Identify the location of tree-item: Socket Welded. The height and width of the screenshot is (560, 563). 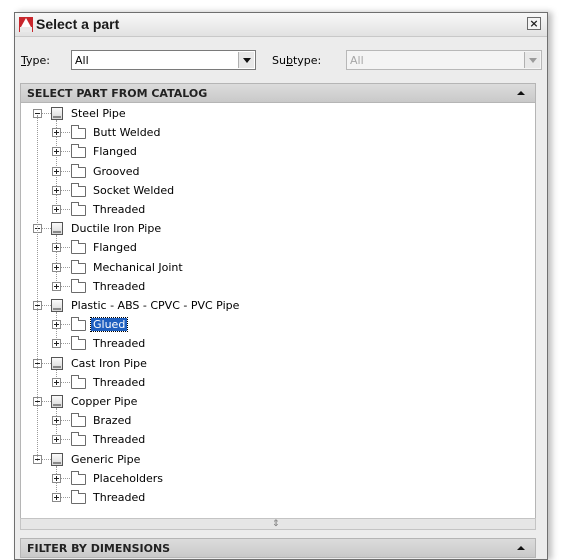
(271, 191).